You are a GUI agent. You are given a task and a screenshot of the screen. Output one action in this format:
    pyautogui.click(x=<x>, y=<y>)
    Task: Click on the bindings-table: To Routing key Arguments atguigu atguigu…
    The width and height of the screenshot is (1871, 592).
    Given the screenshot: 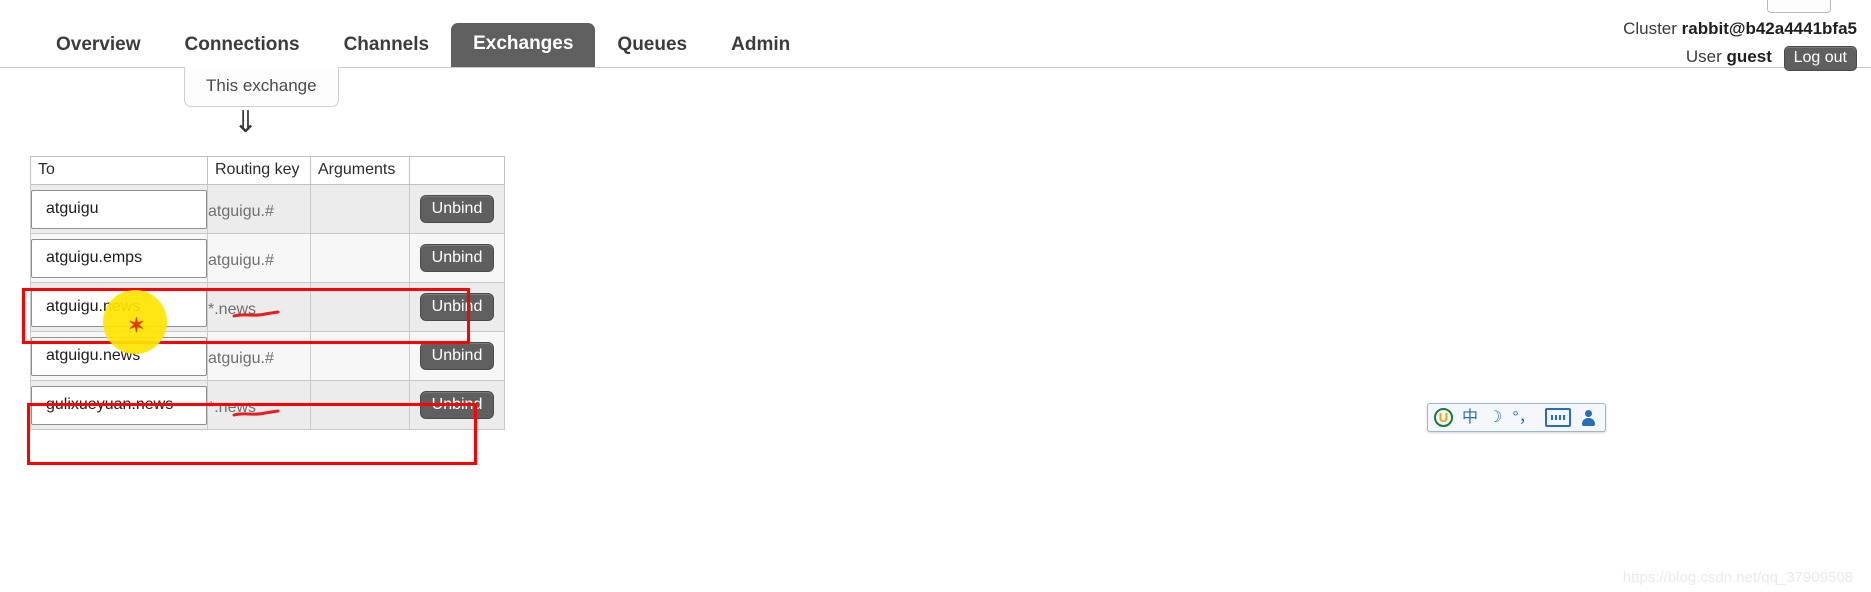 What is the action you would take?
    pyautogui.click(x=267, y=293)
    